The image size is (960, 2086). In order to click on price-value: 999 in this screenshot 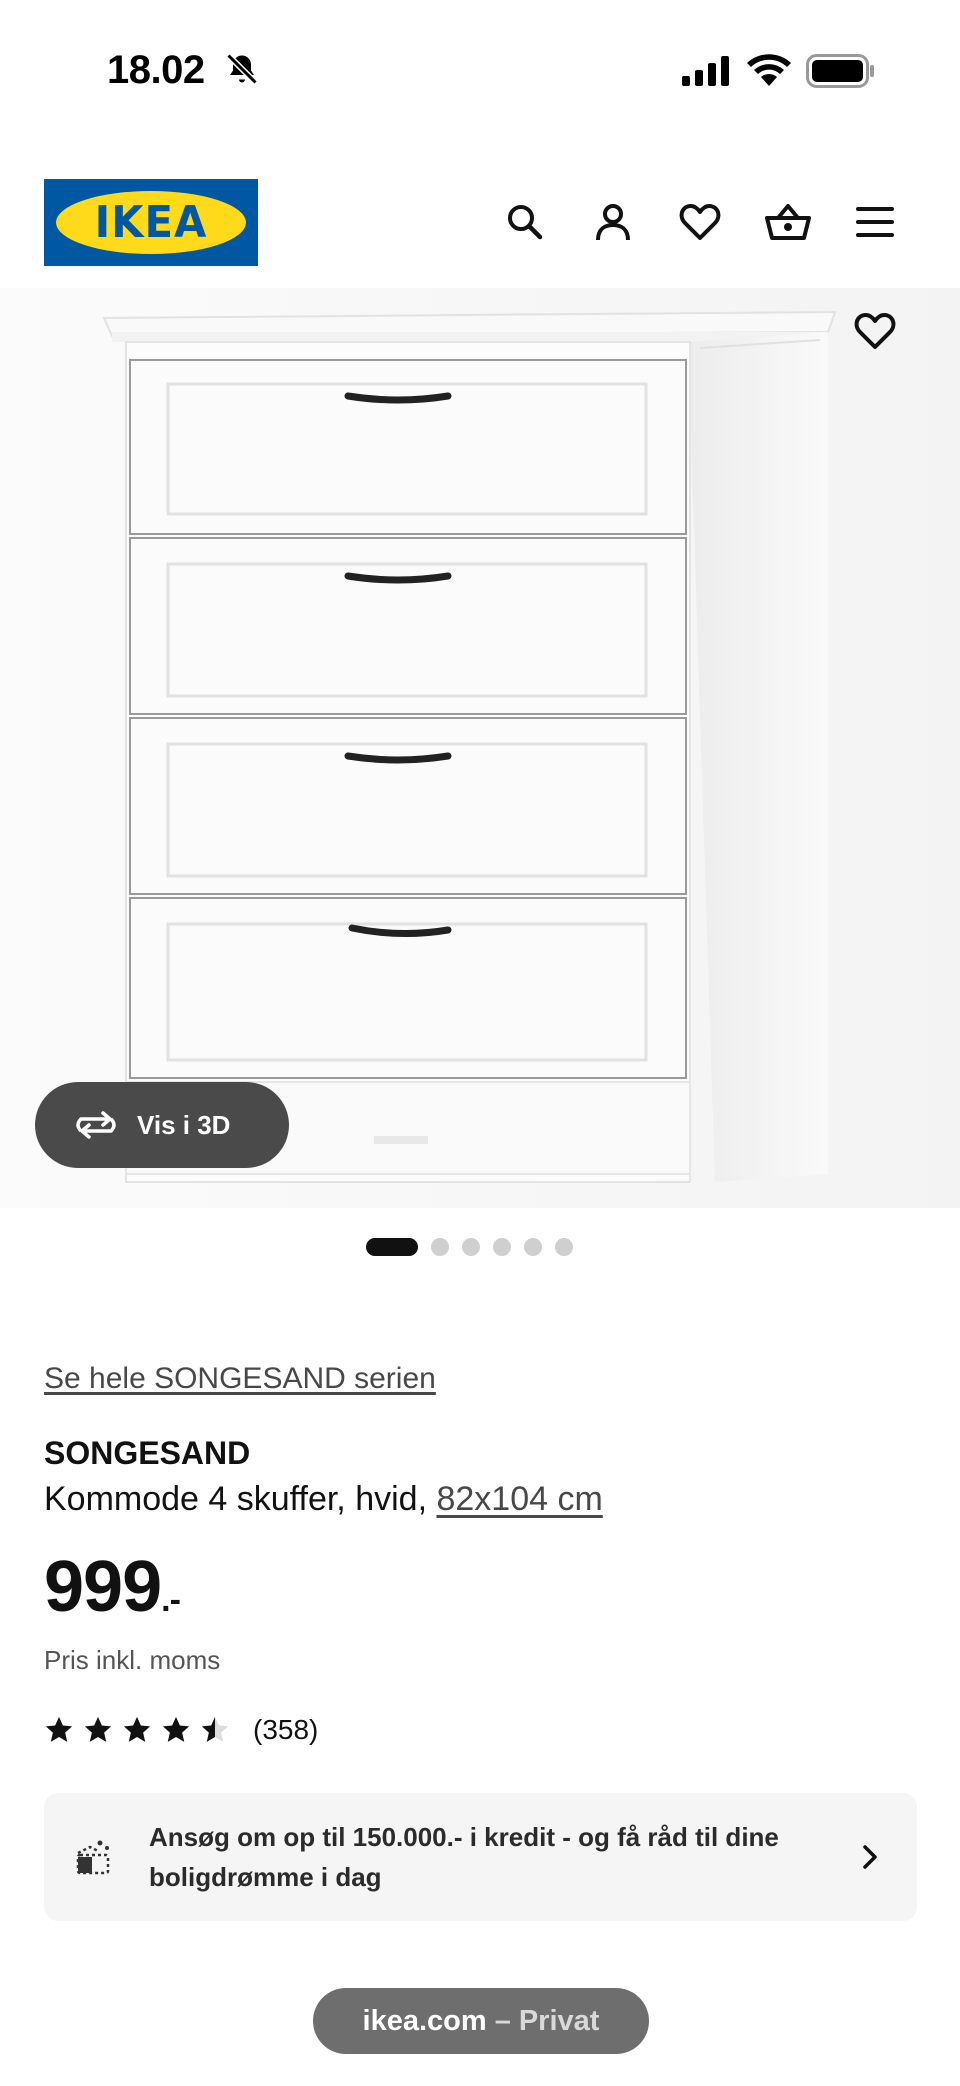, I will do `click(103, 1587)`.